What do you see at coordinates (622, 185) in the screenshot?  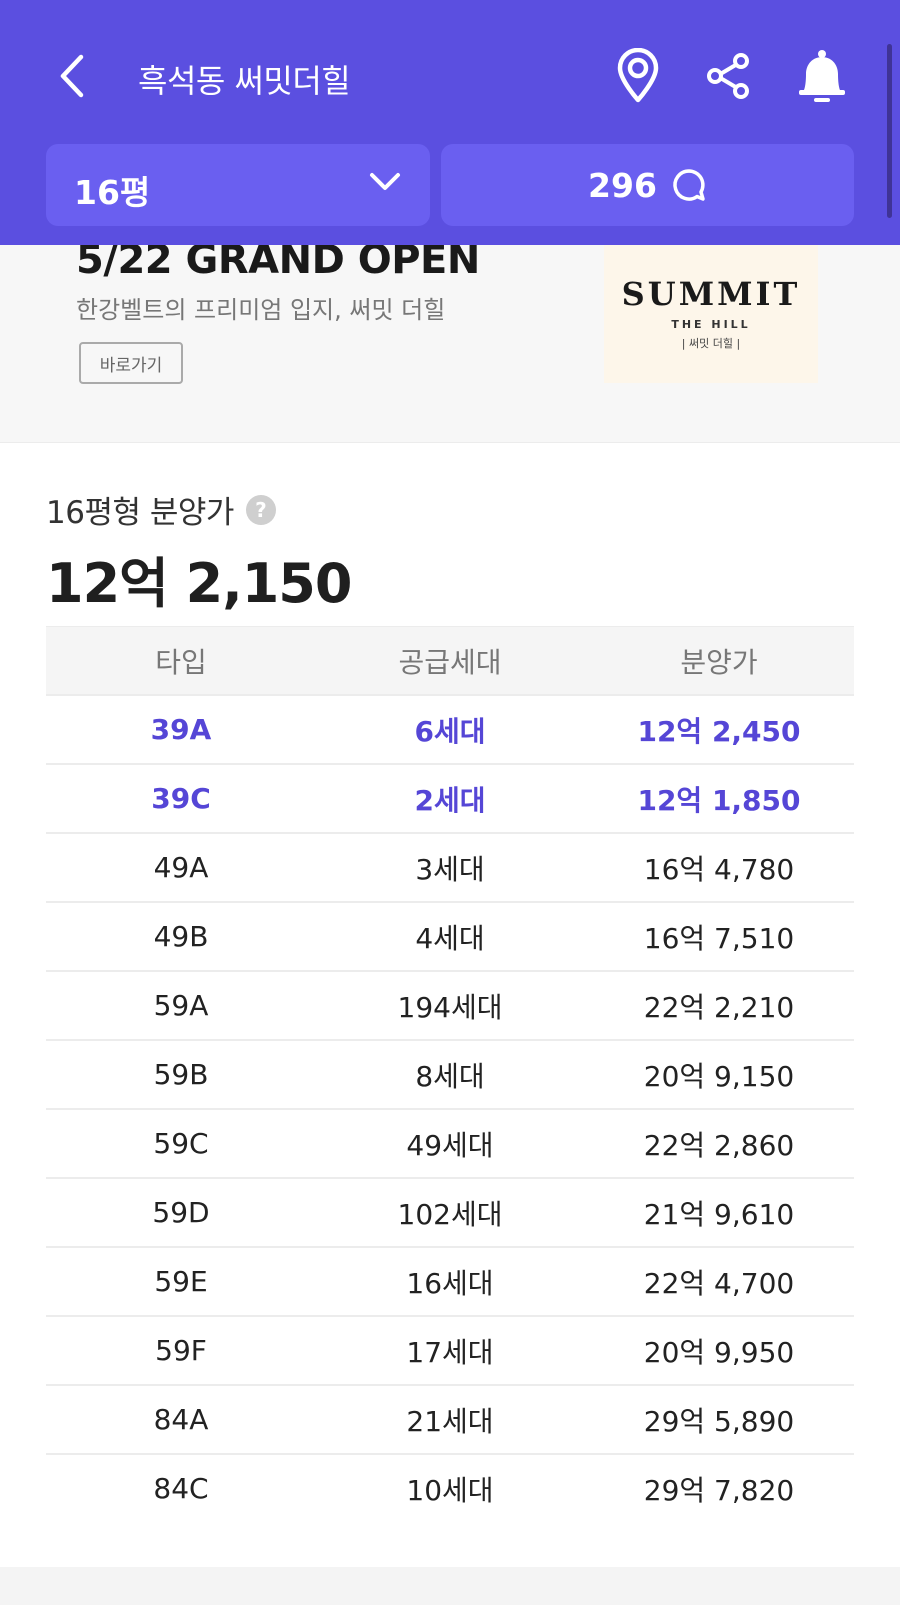 I see `comment-count: 296` at bounding box center [622, 185].